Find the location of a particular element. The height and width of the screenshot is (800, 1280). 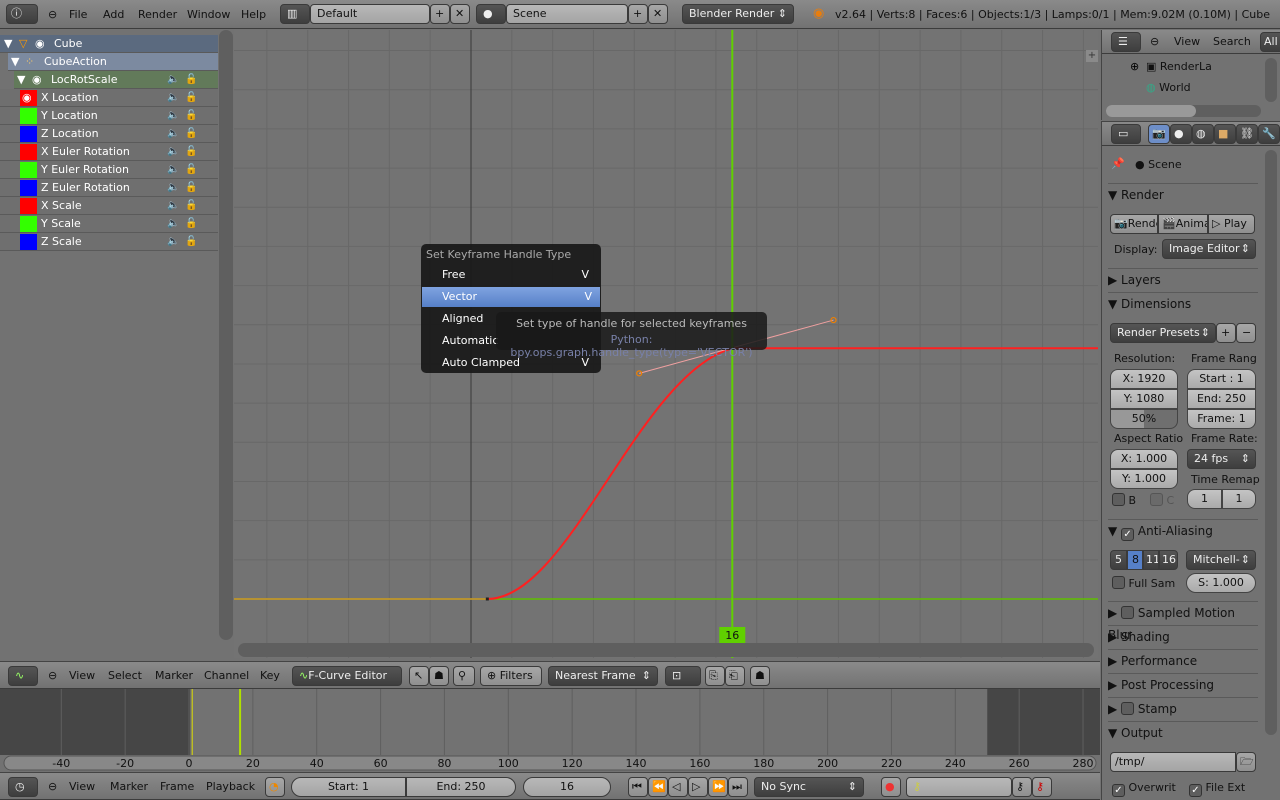

graph-vertical-scrollbar is located at coordinates (226, 335).